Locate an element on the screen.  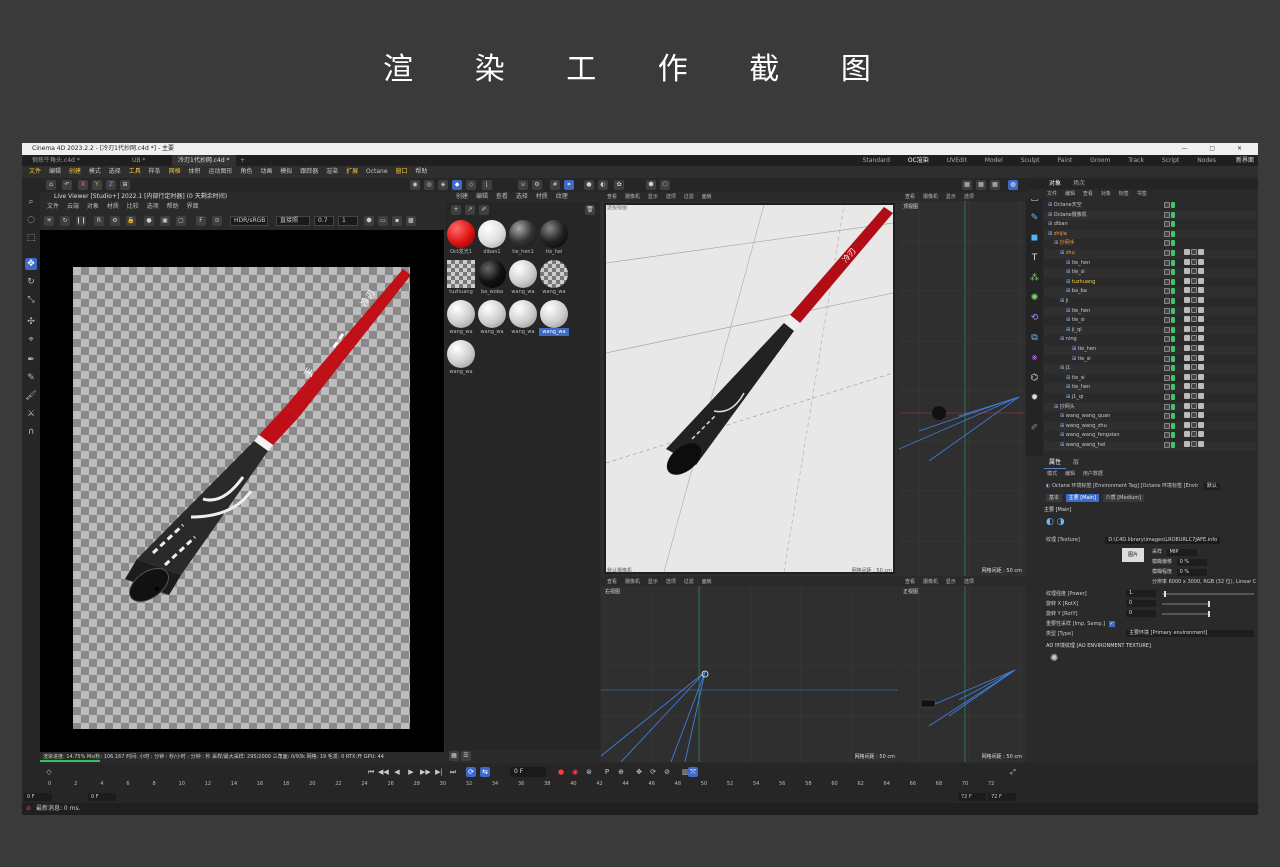
paint-icon: ✎ is located at coordinates (31, 378).